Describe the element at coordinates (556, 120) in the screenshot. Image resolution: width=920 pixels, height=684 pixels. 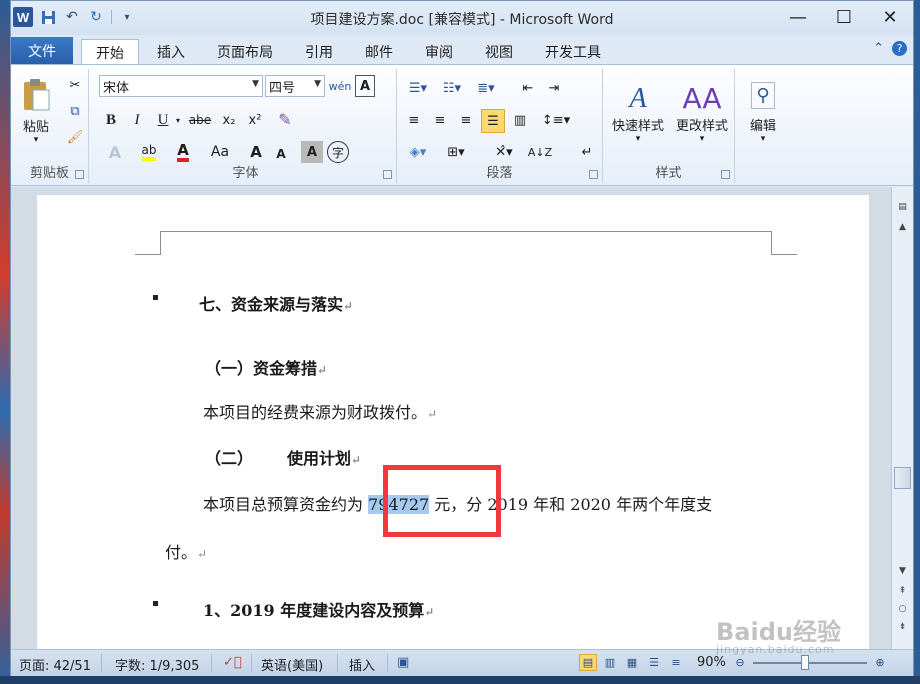
I see `line-spacing-icon: ↕≡▾` at that location.